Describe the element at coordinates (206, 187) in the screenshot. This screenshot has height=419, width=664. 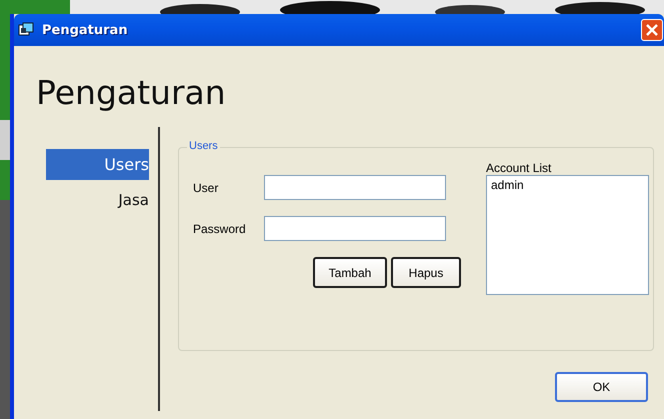
I see `field-label: User` at that location.